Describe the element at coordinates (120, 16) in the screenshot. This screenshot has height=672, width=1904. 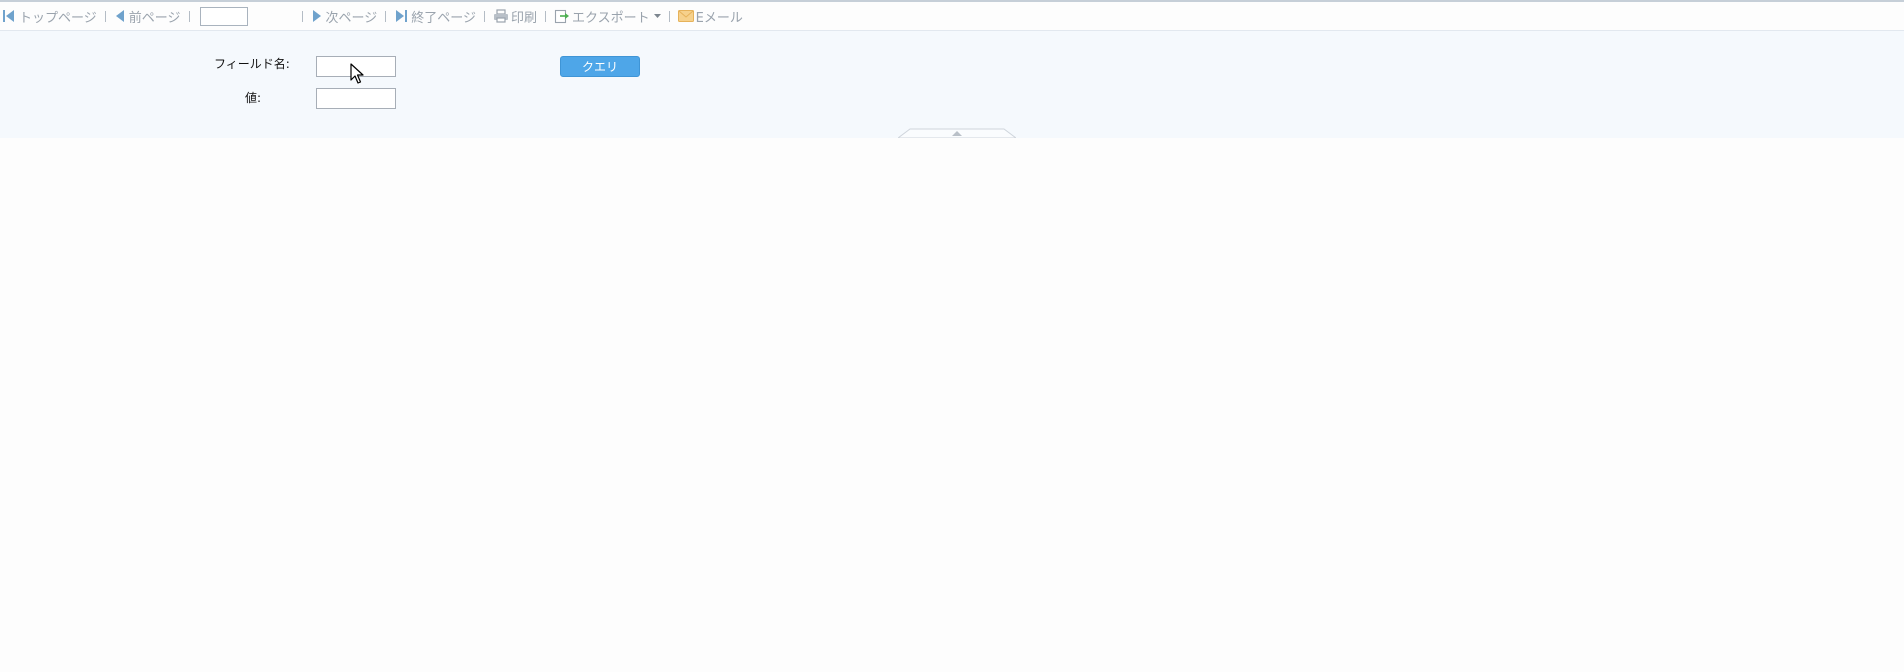
I see `prev-page-icon` at that location.